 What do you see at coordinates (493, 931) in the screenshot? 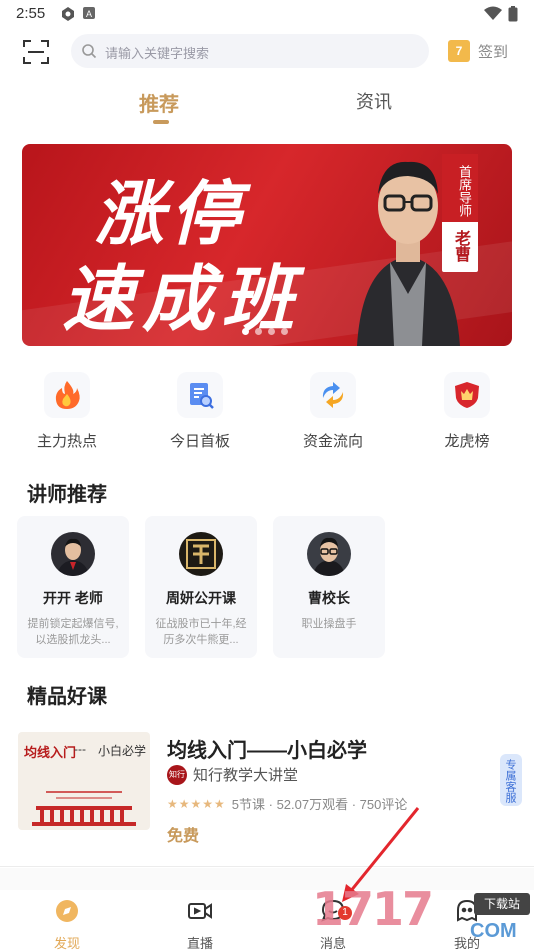
I see `watermark-suffix: COM` at bounding box center [493, 931].